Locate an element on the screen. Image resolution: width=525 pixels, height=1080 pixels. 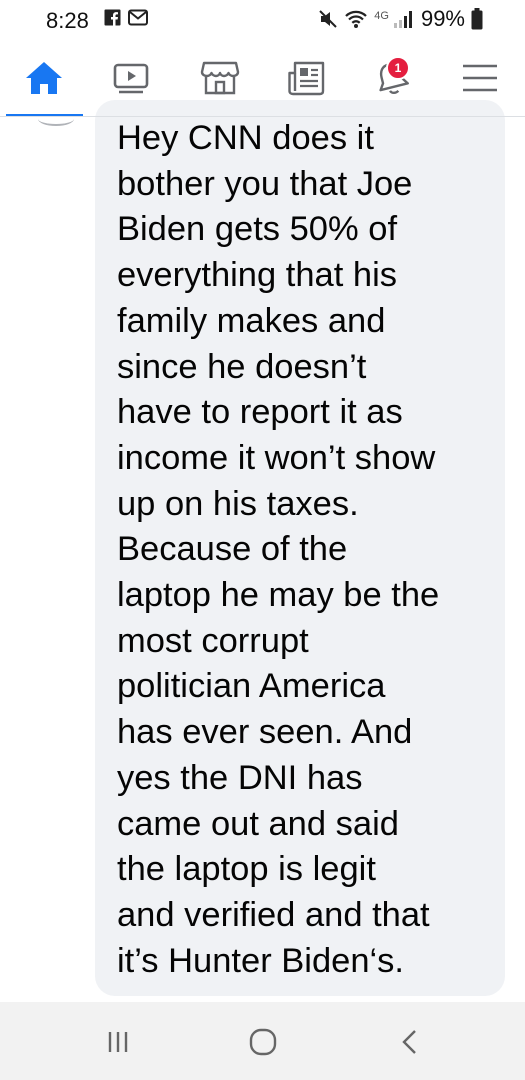
news-icon is located at coordinates (306, 78).